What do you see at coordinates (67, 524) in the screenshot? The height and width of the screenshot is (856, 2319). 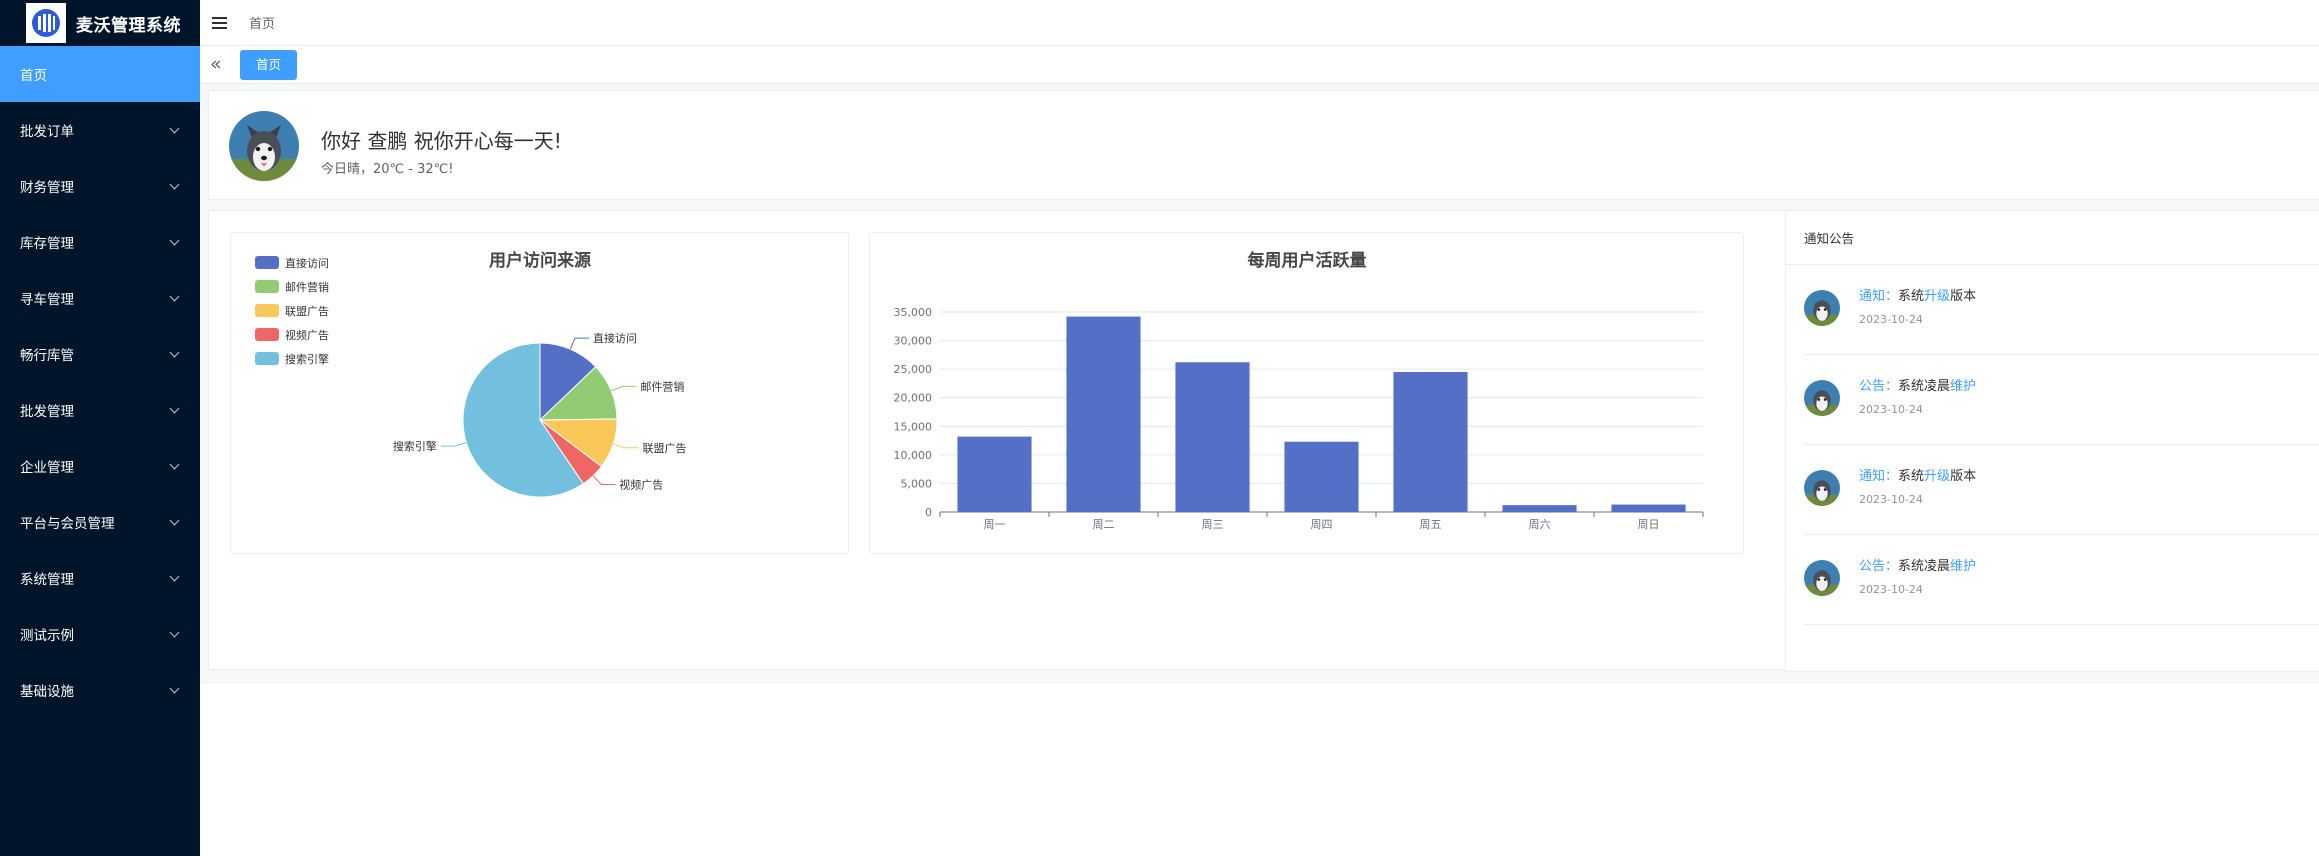 I see `sidebar-item-label: 平台与会员管理` at bounding box center [67, 524].